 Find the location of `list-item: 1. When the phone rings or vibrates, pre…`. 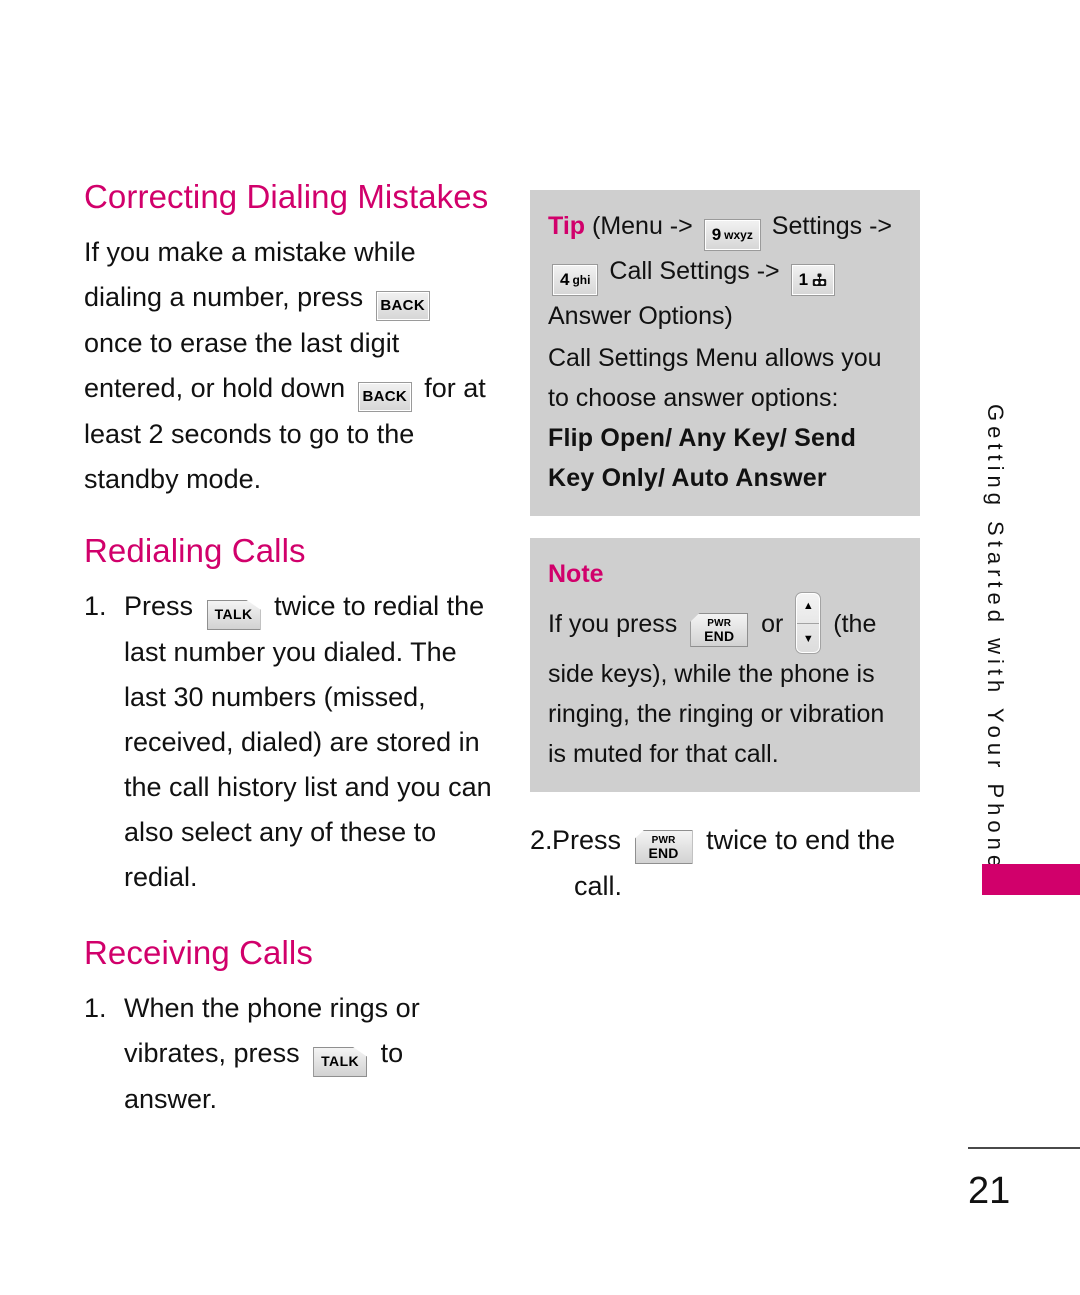

list-item: 1. When the phone rings or vibrates, pre… is located at coordinates (289, 1054).